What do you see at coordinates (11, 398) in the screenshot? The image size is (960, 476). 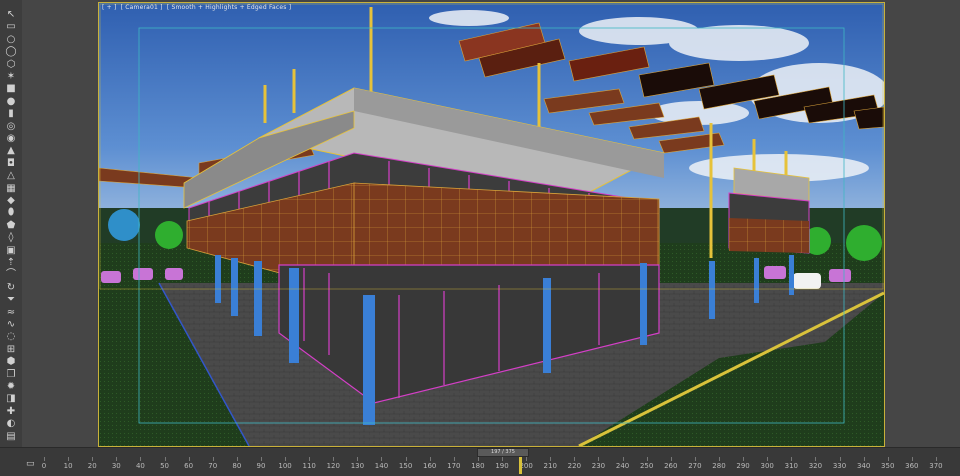 I see `camera-icon: ◨` at bounding box center [11, 398].